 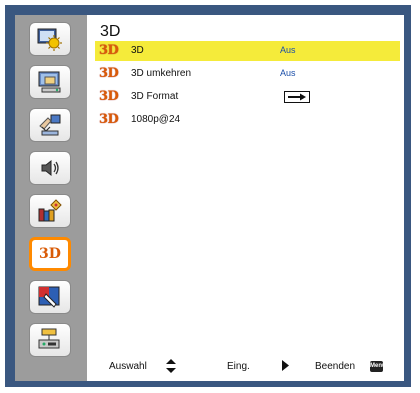 I want to click on sidebar-item-display, so click(x=50, y=82).